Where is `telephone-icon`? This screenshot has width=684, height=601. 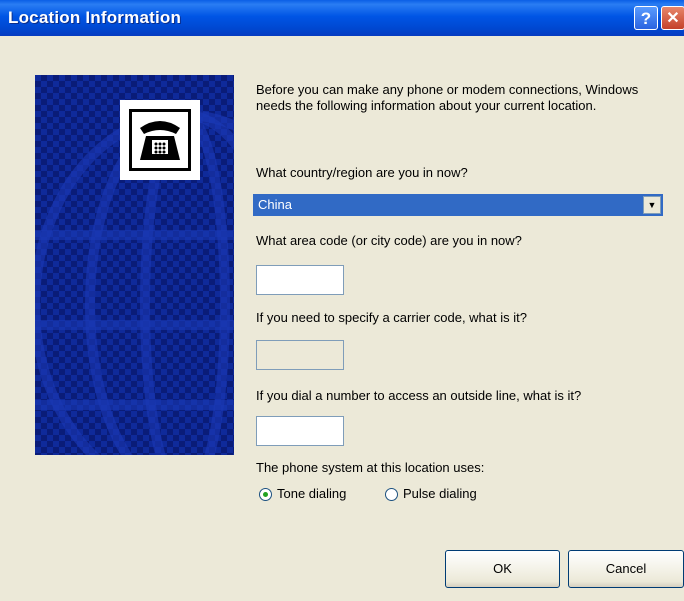
telephone-icon is located at coordinates (160, 140).